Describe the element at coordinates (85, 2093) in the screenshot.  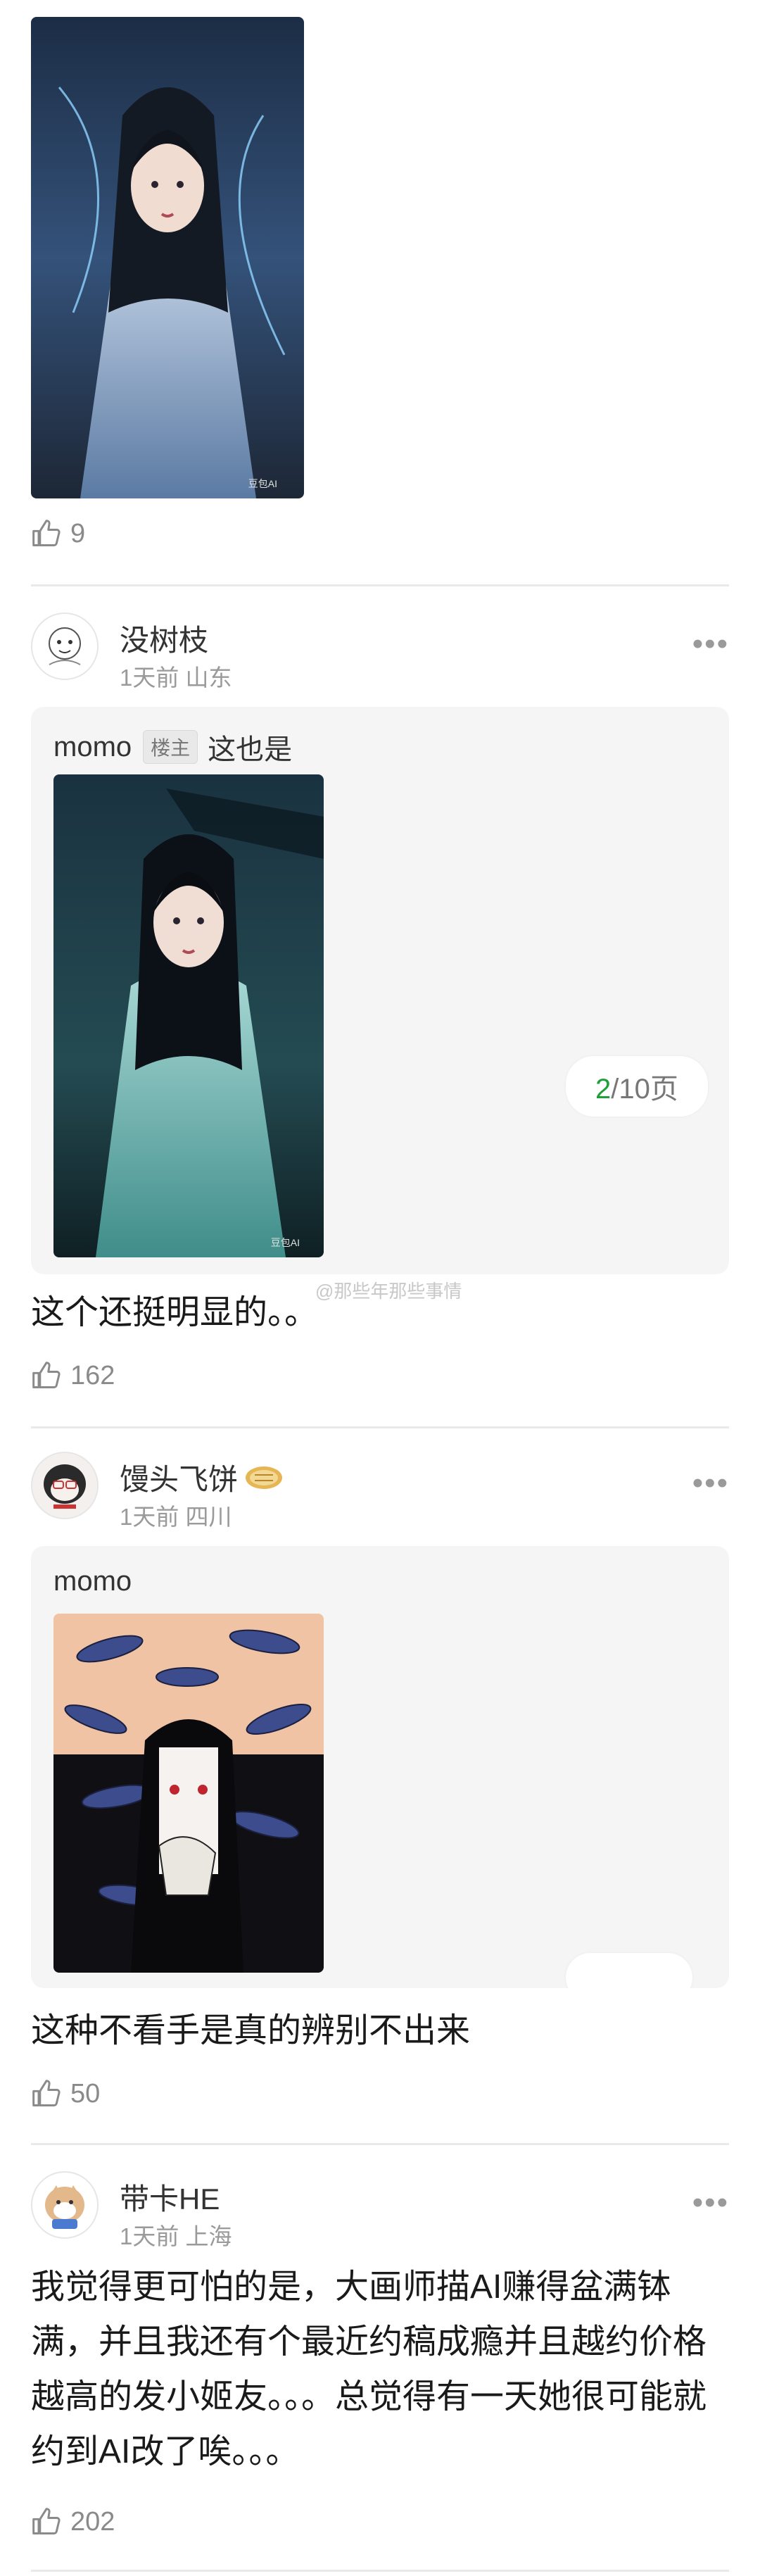
I see `like-count: 50` at that location.